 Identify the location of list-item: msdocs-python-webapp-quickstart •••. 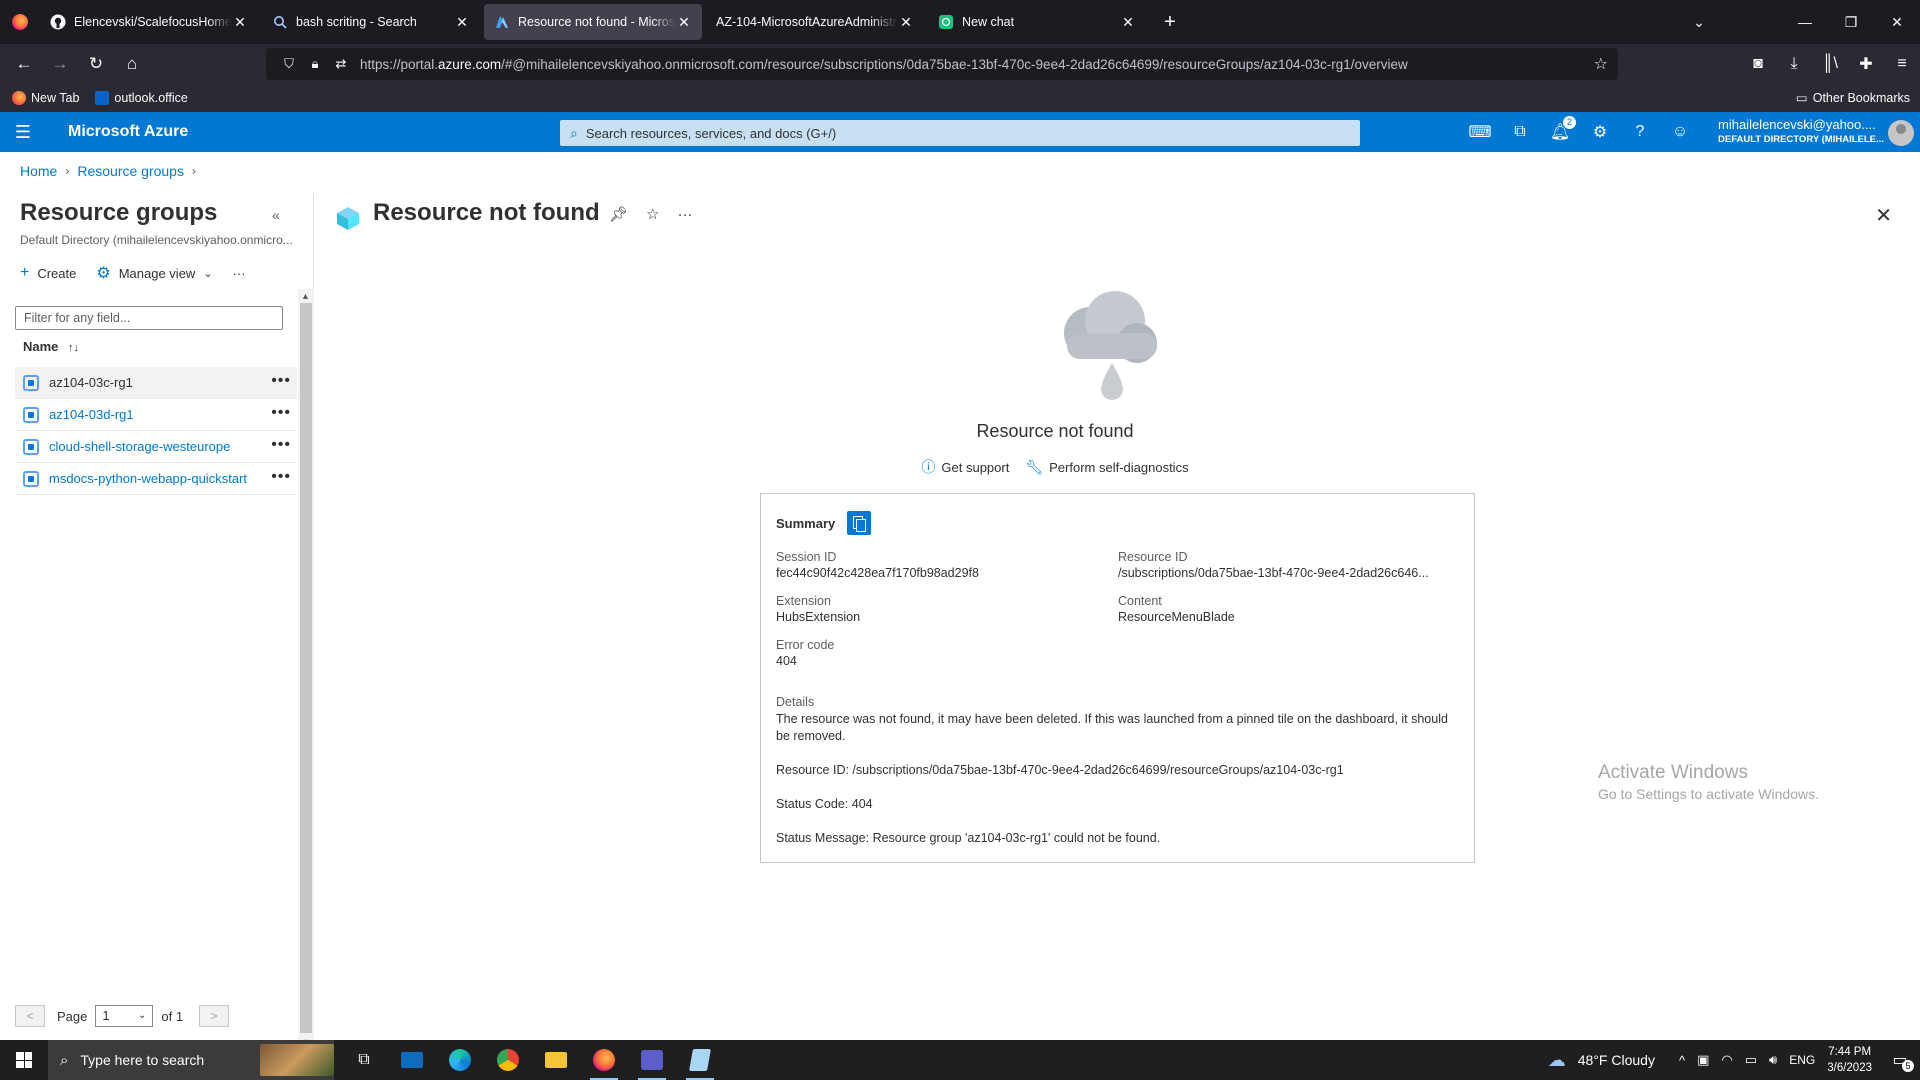
(156, 479).